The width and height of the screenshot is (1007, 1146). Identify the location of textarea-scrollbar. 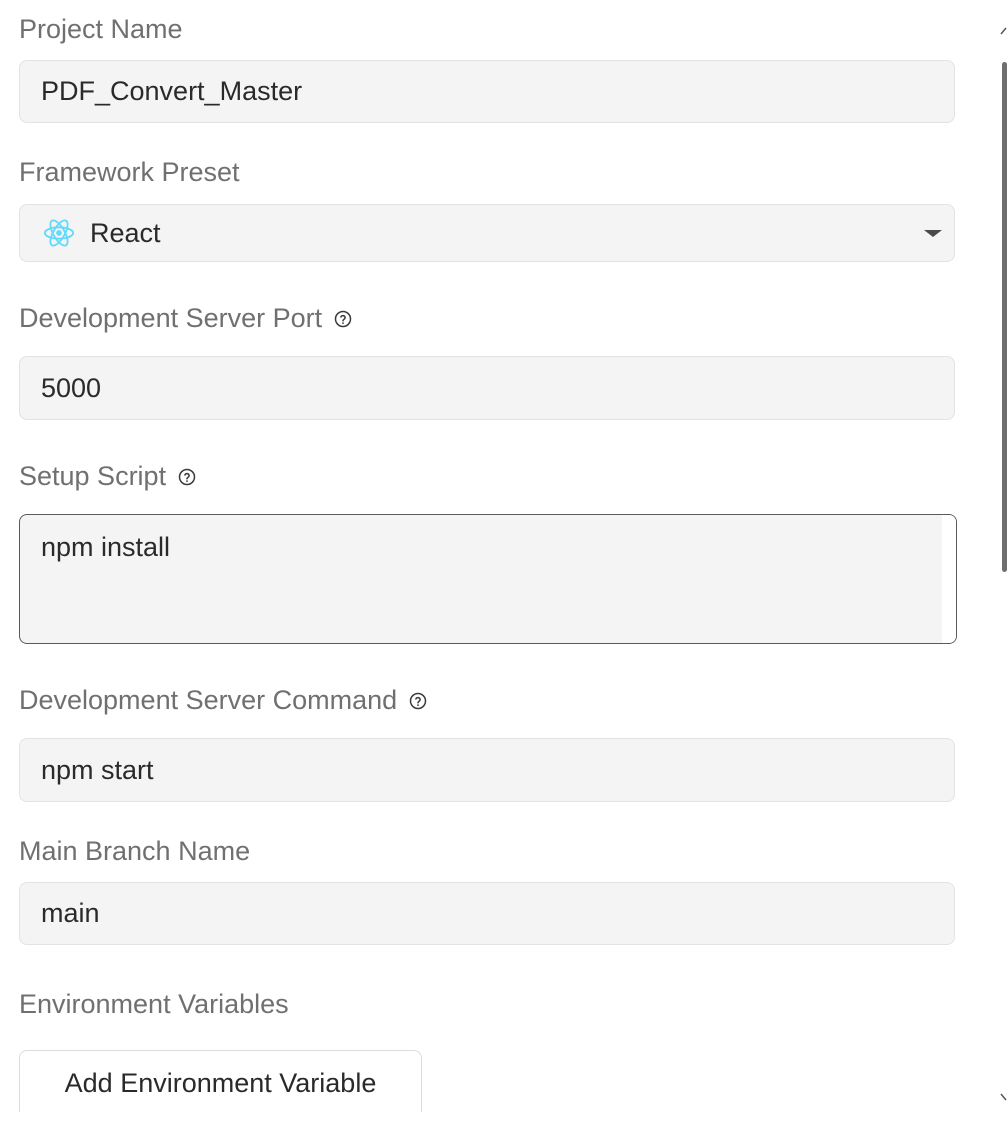
(949, 579).